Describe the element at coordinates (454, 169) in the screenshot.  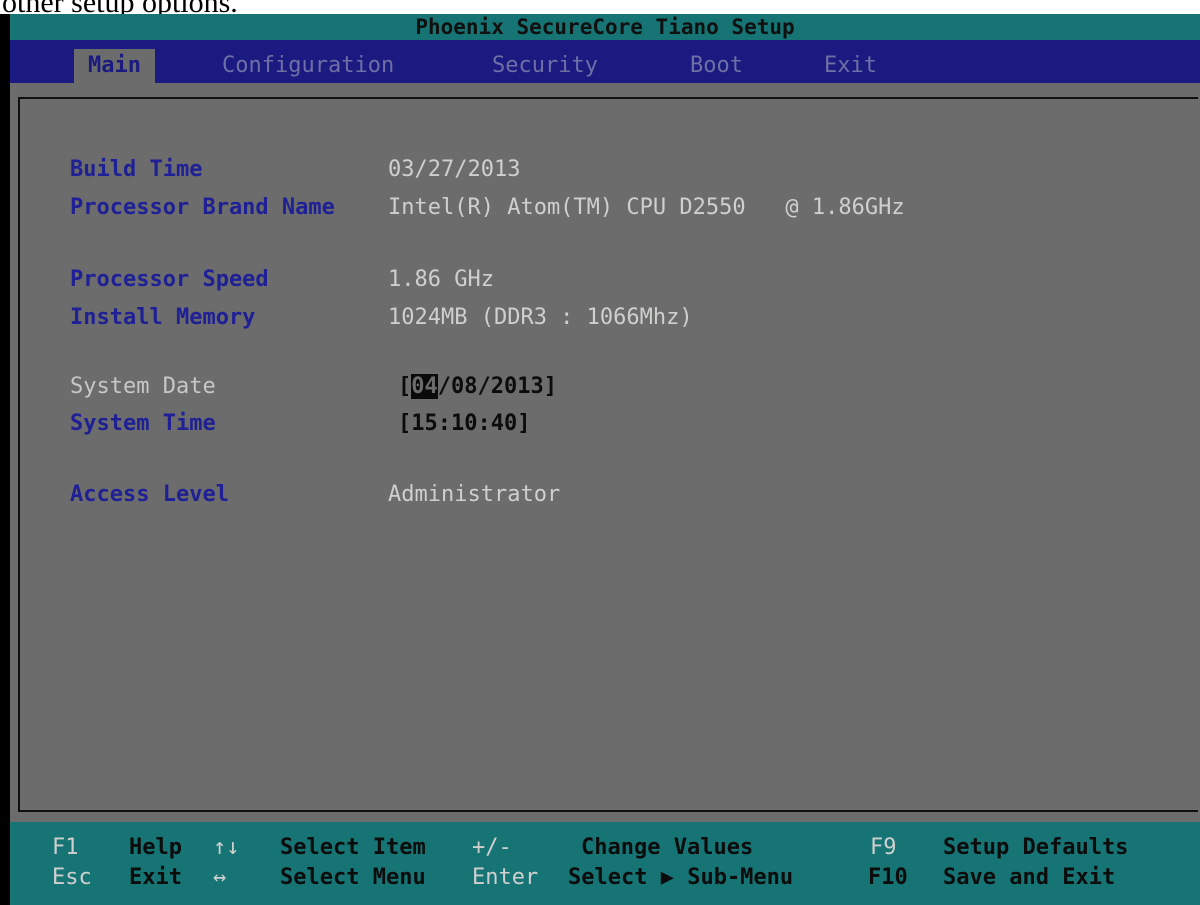
I see `build-time-value: 03/27/2013` at that location.